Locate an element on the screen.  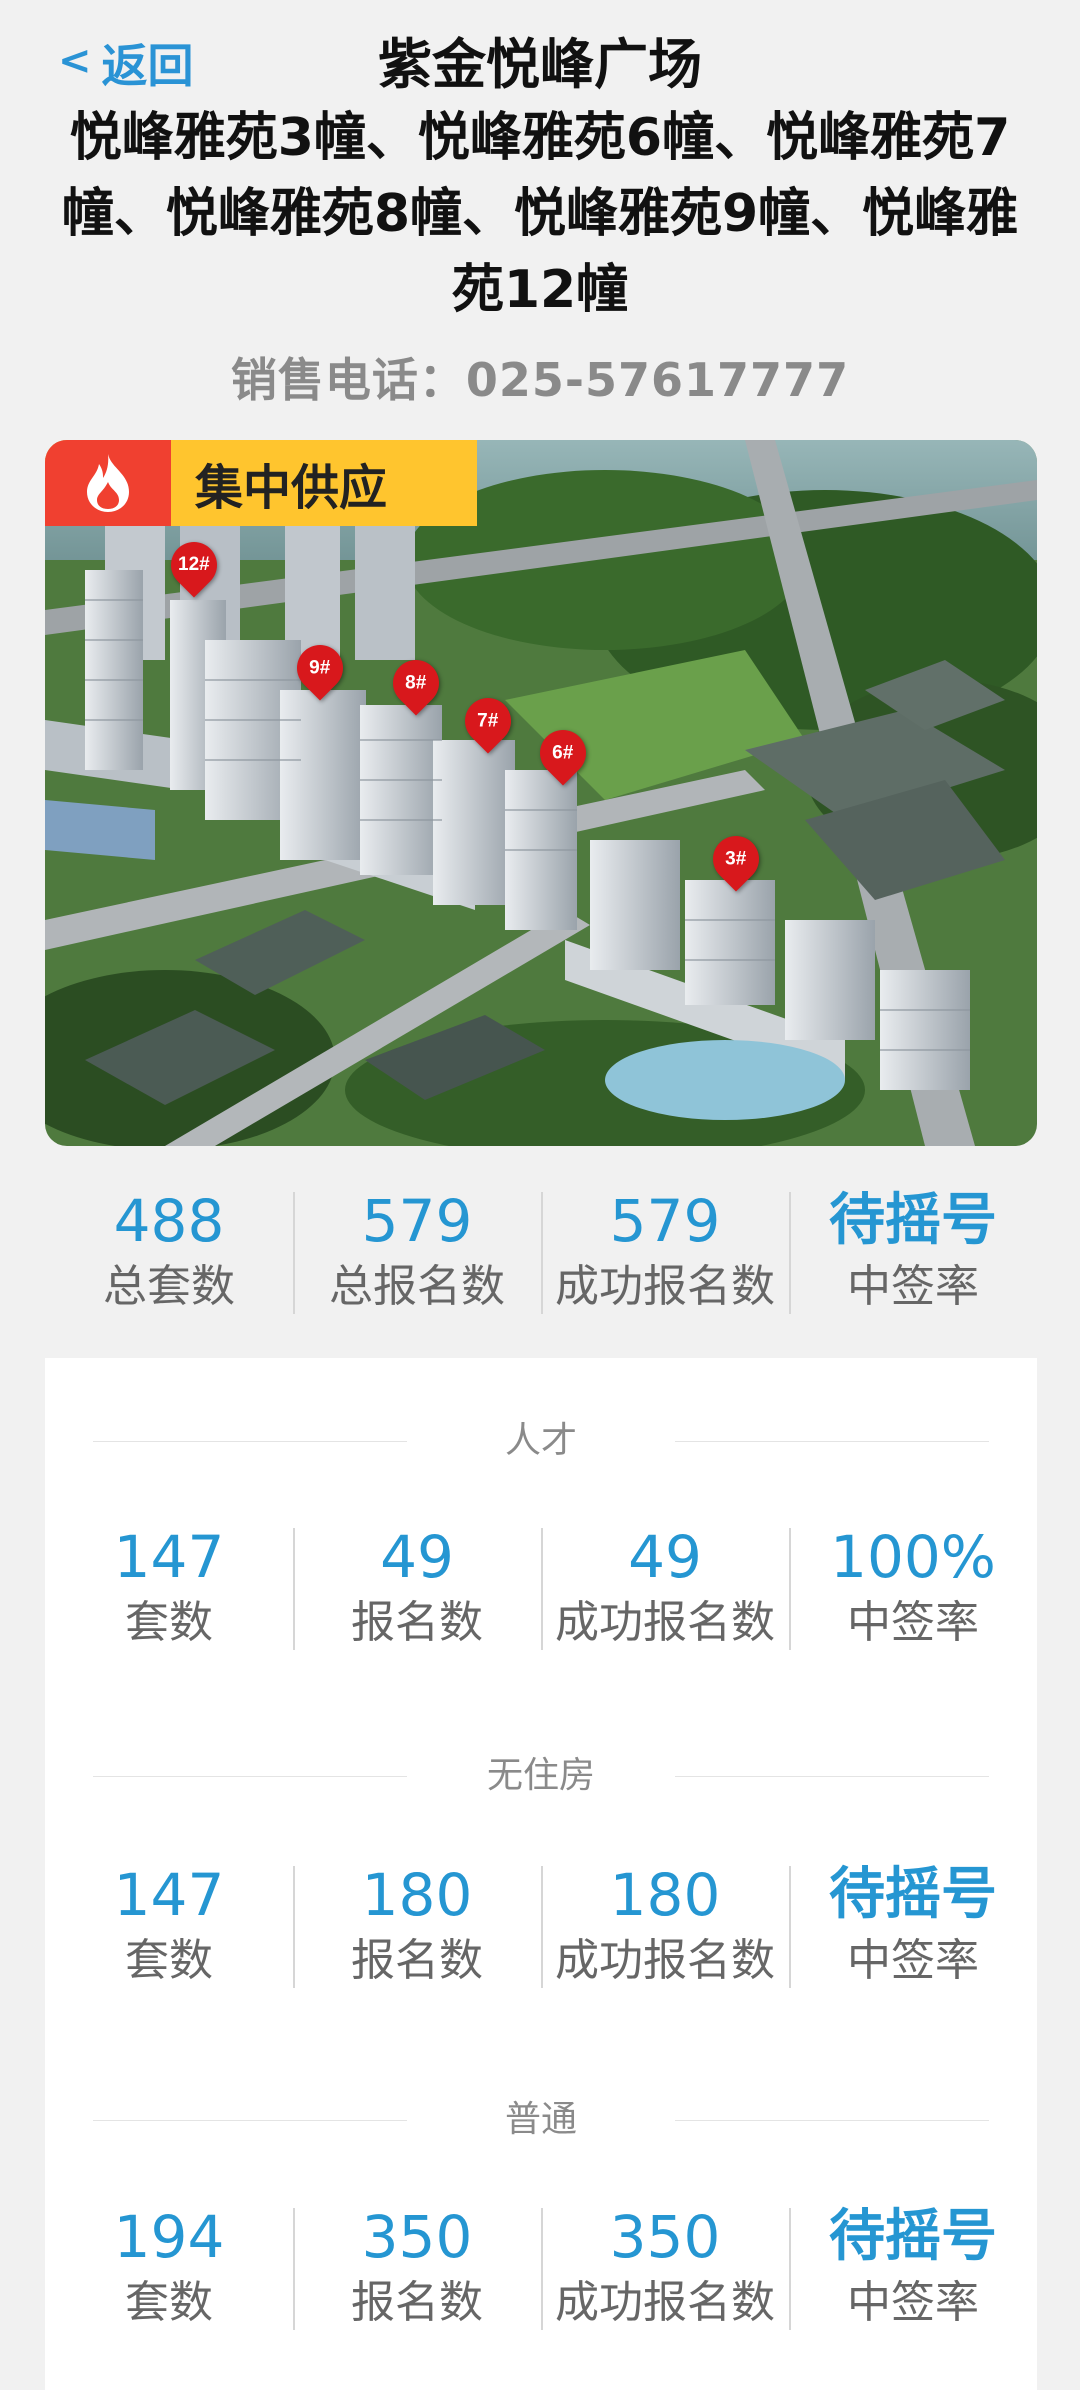
stat-applicants: 49 报名数 is located at coordinates (417, 1587).